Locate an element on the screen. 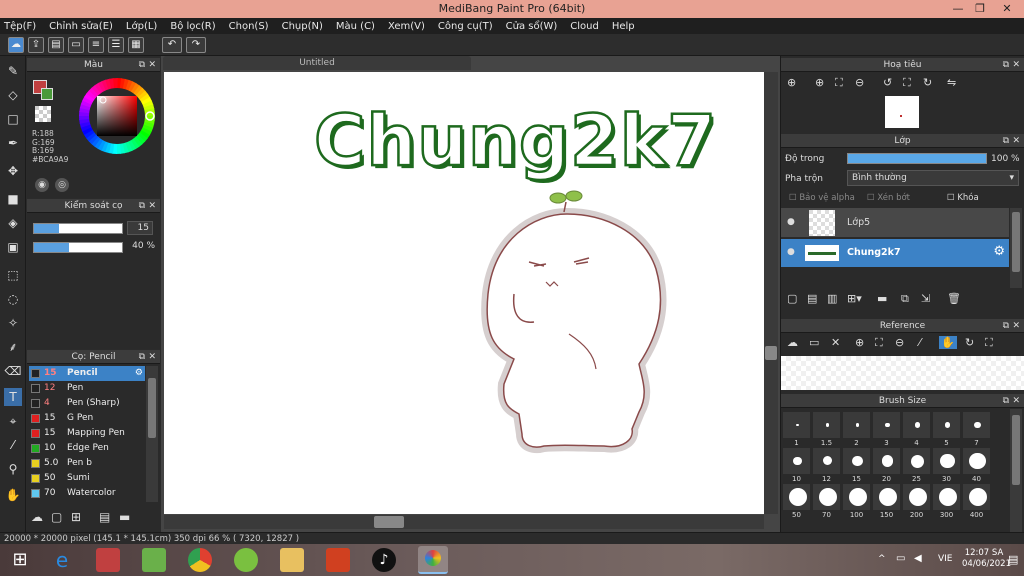 The width and height of the screenshot is (1024, 576). palette-add-icon: ◎ is located at coordinates (62, 185).